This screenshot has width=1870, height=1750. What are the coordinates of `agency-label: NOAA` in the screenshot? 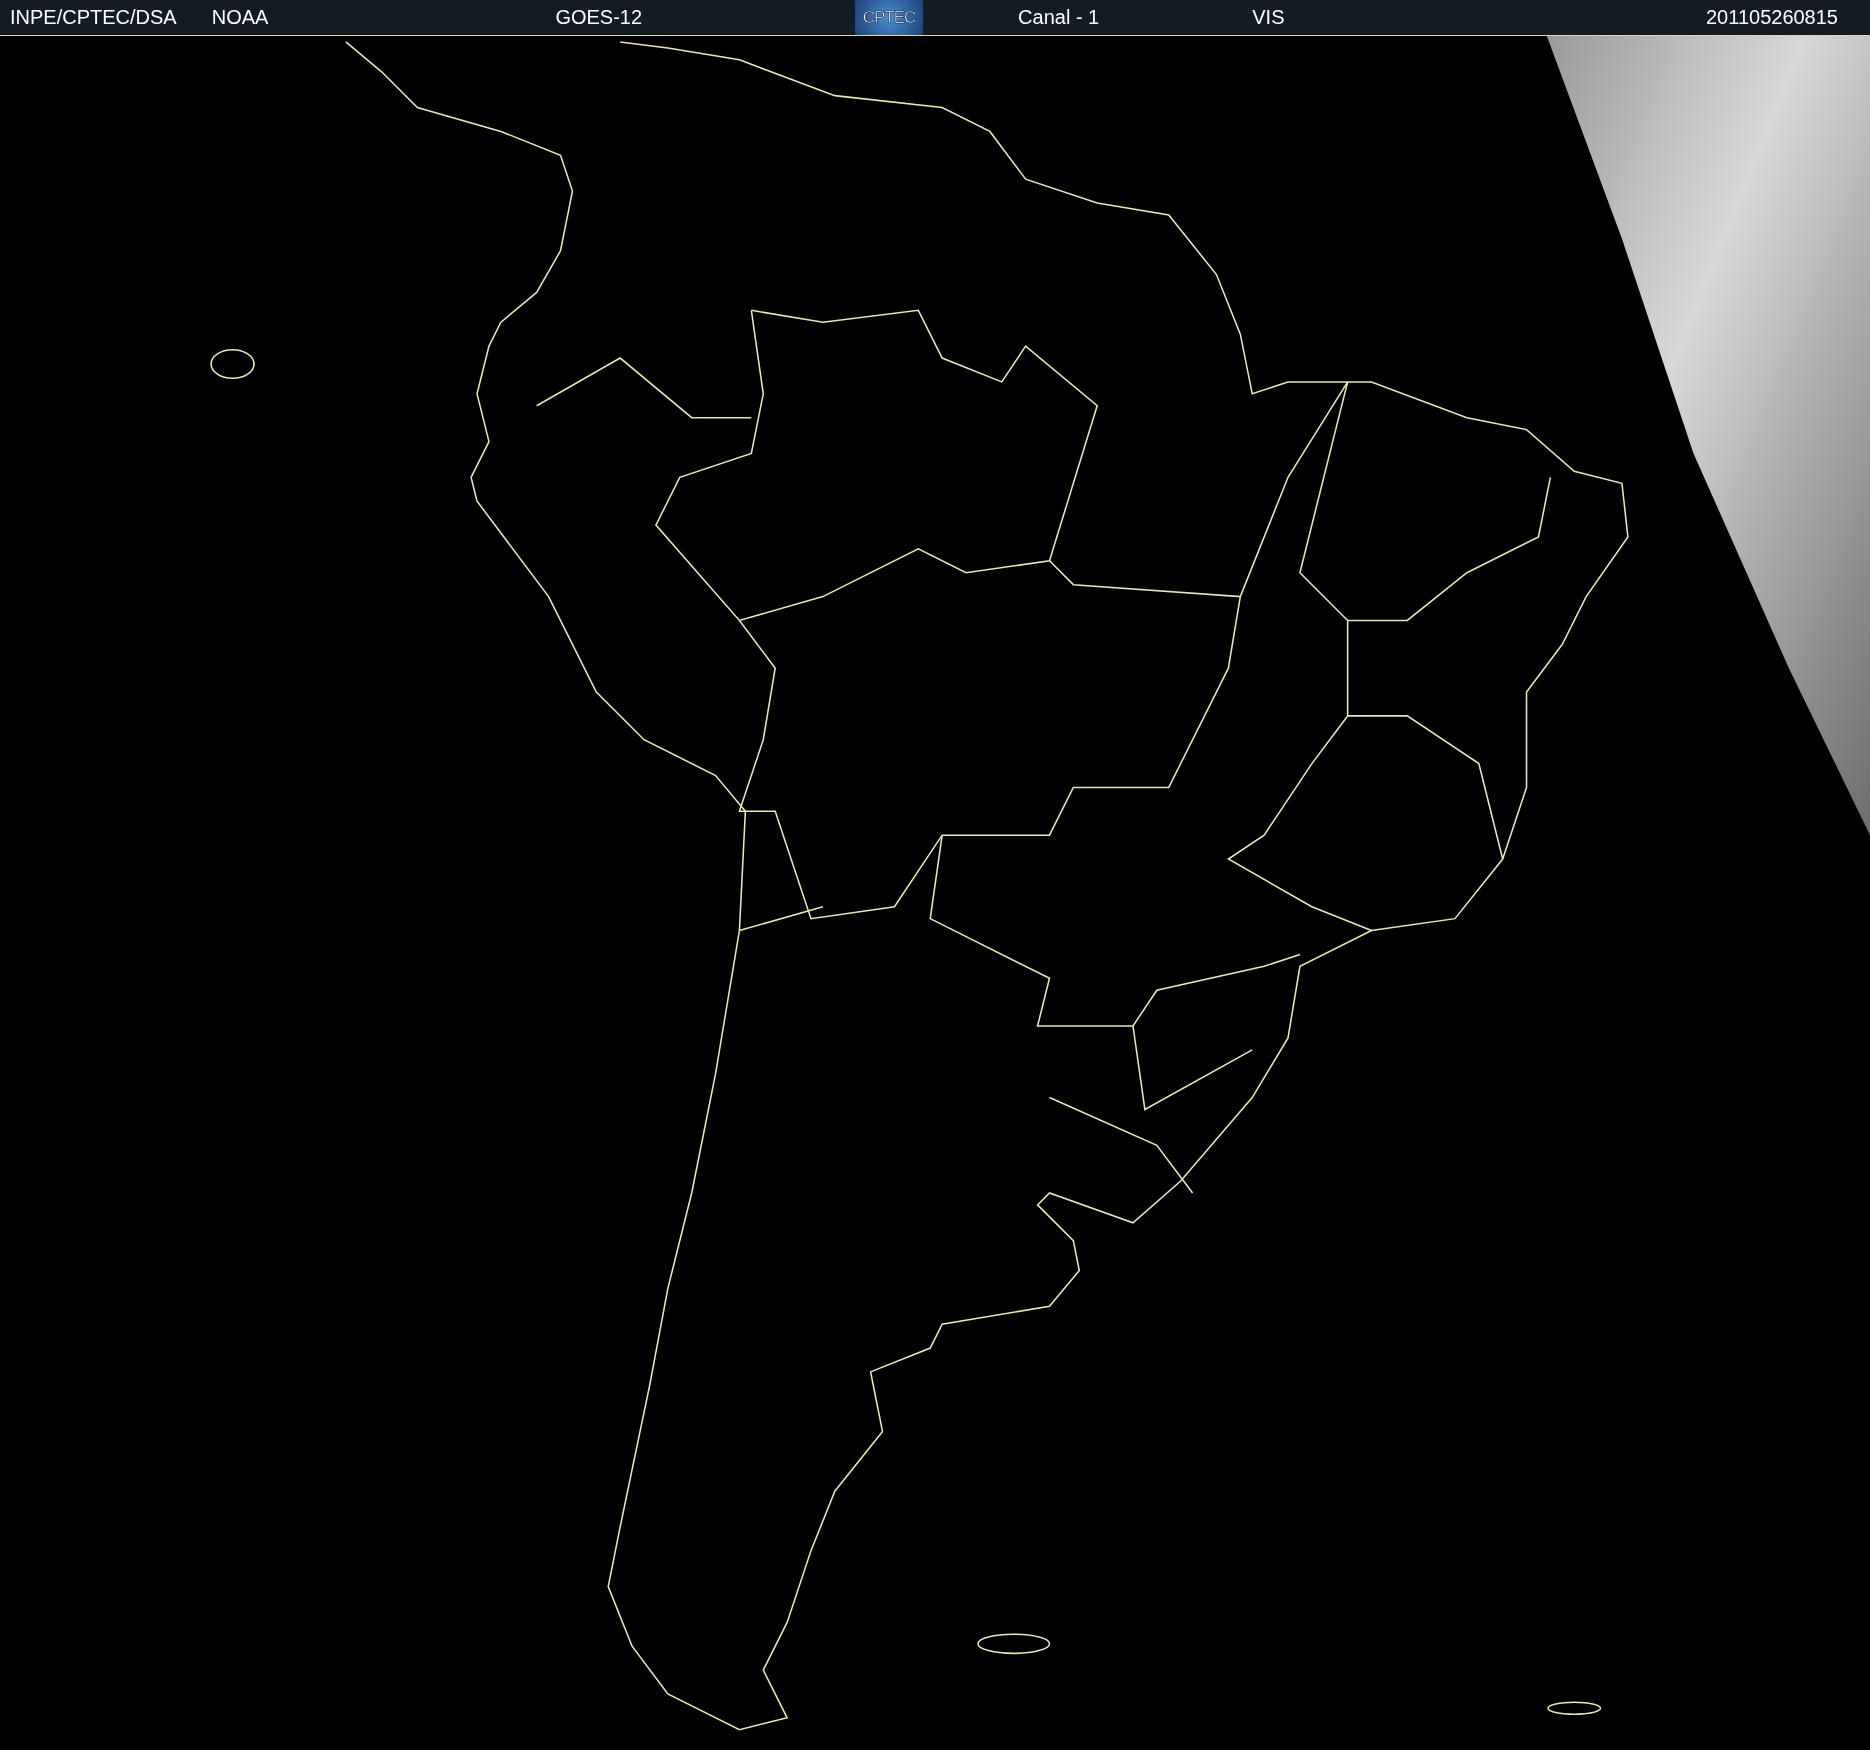 It's located at (240, 17).